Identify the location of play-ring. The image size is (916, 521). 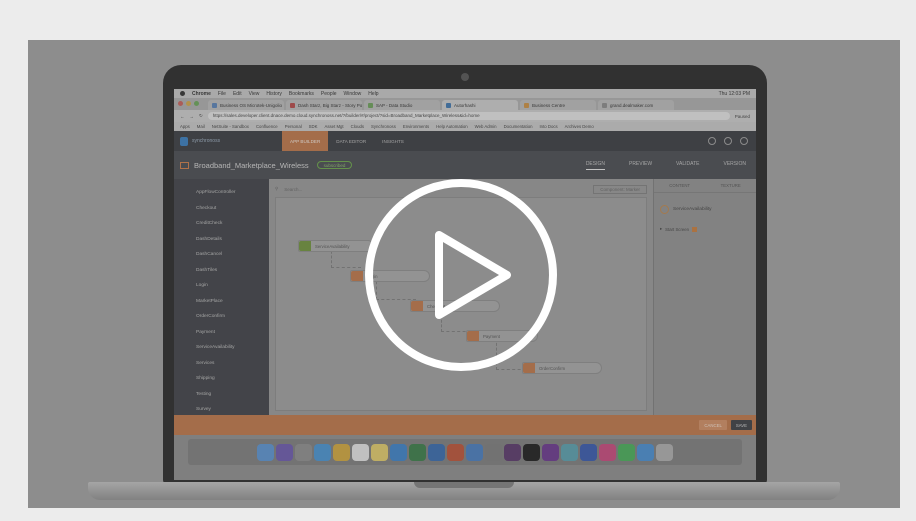
(461, 275).